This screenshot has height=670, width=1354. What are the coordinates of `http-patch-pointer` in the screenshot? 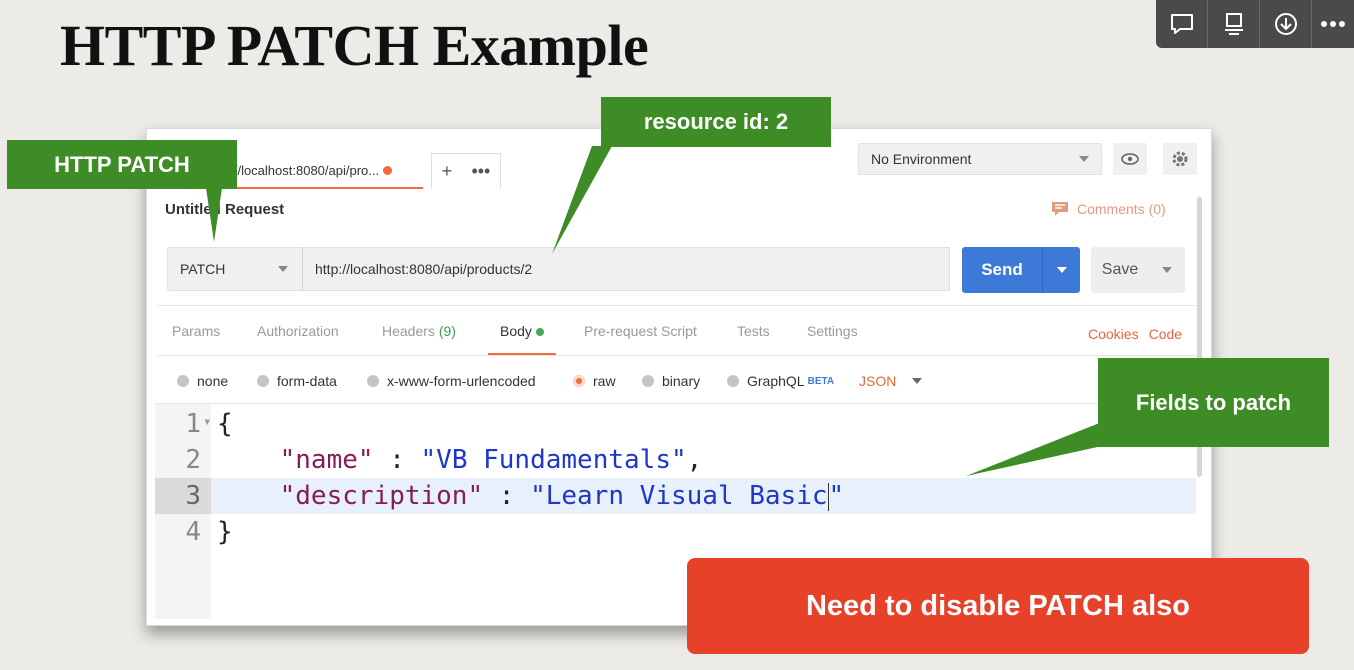 It's located at (214, 215).